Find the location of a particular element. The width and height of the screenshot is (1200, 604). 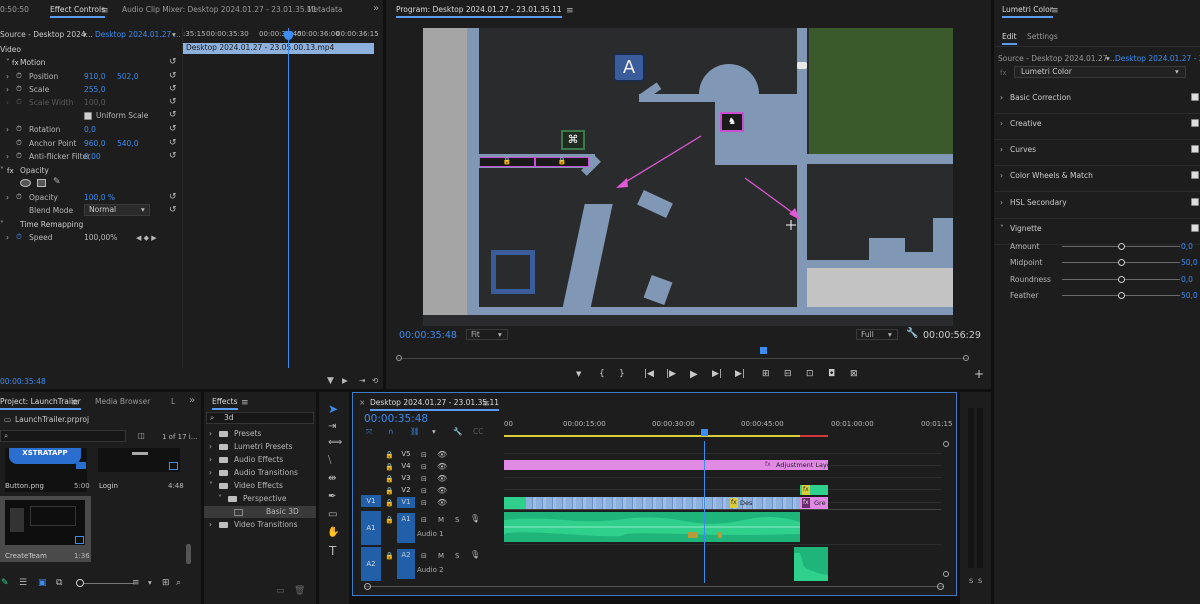

pencil-icon: ✎ is located at coordinates (5, 583).